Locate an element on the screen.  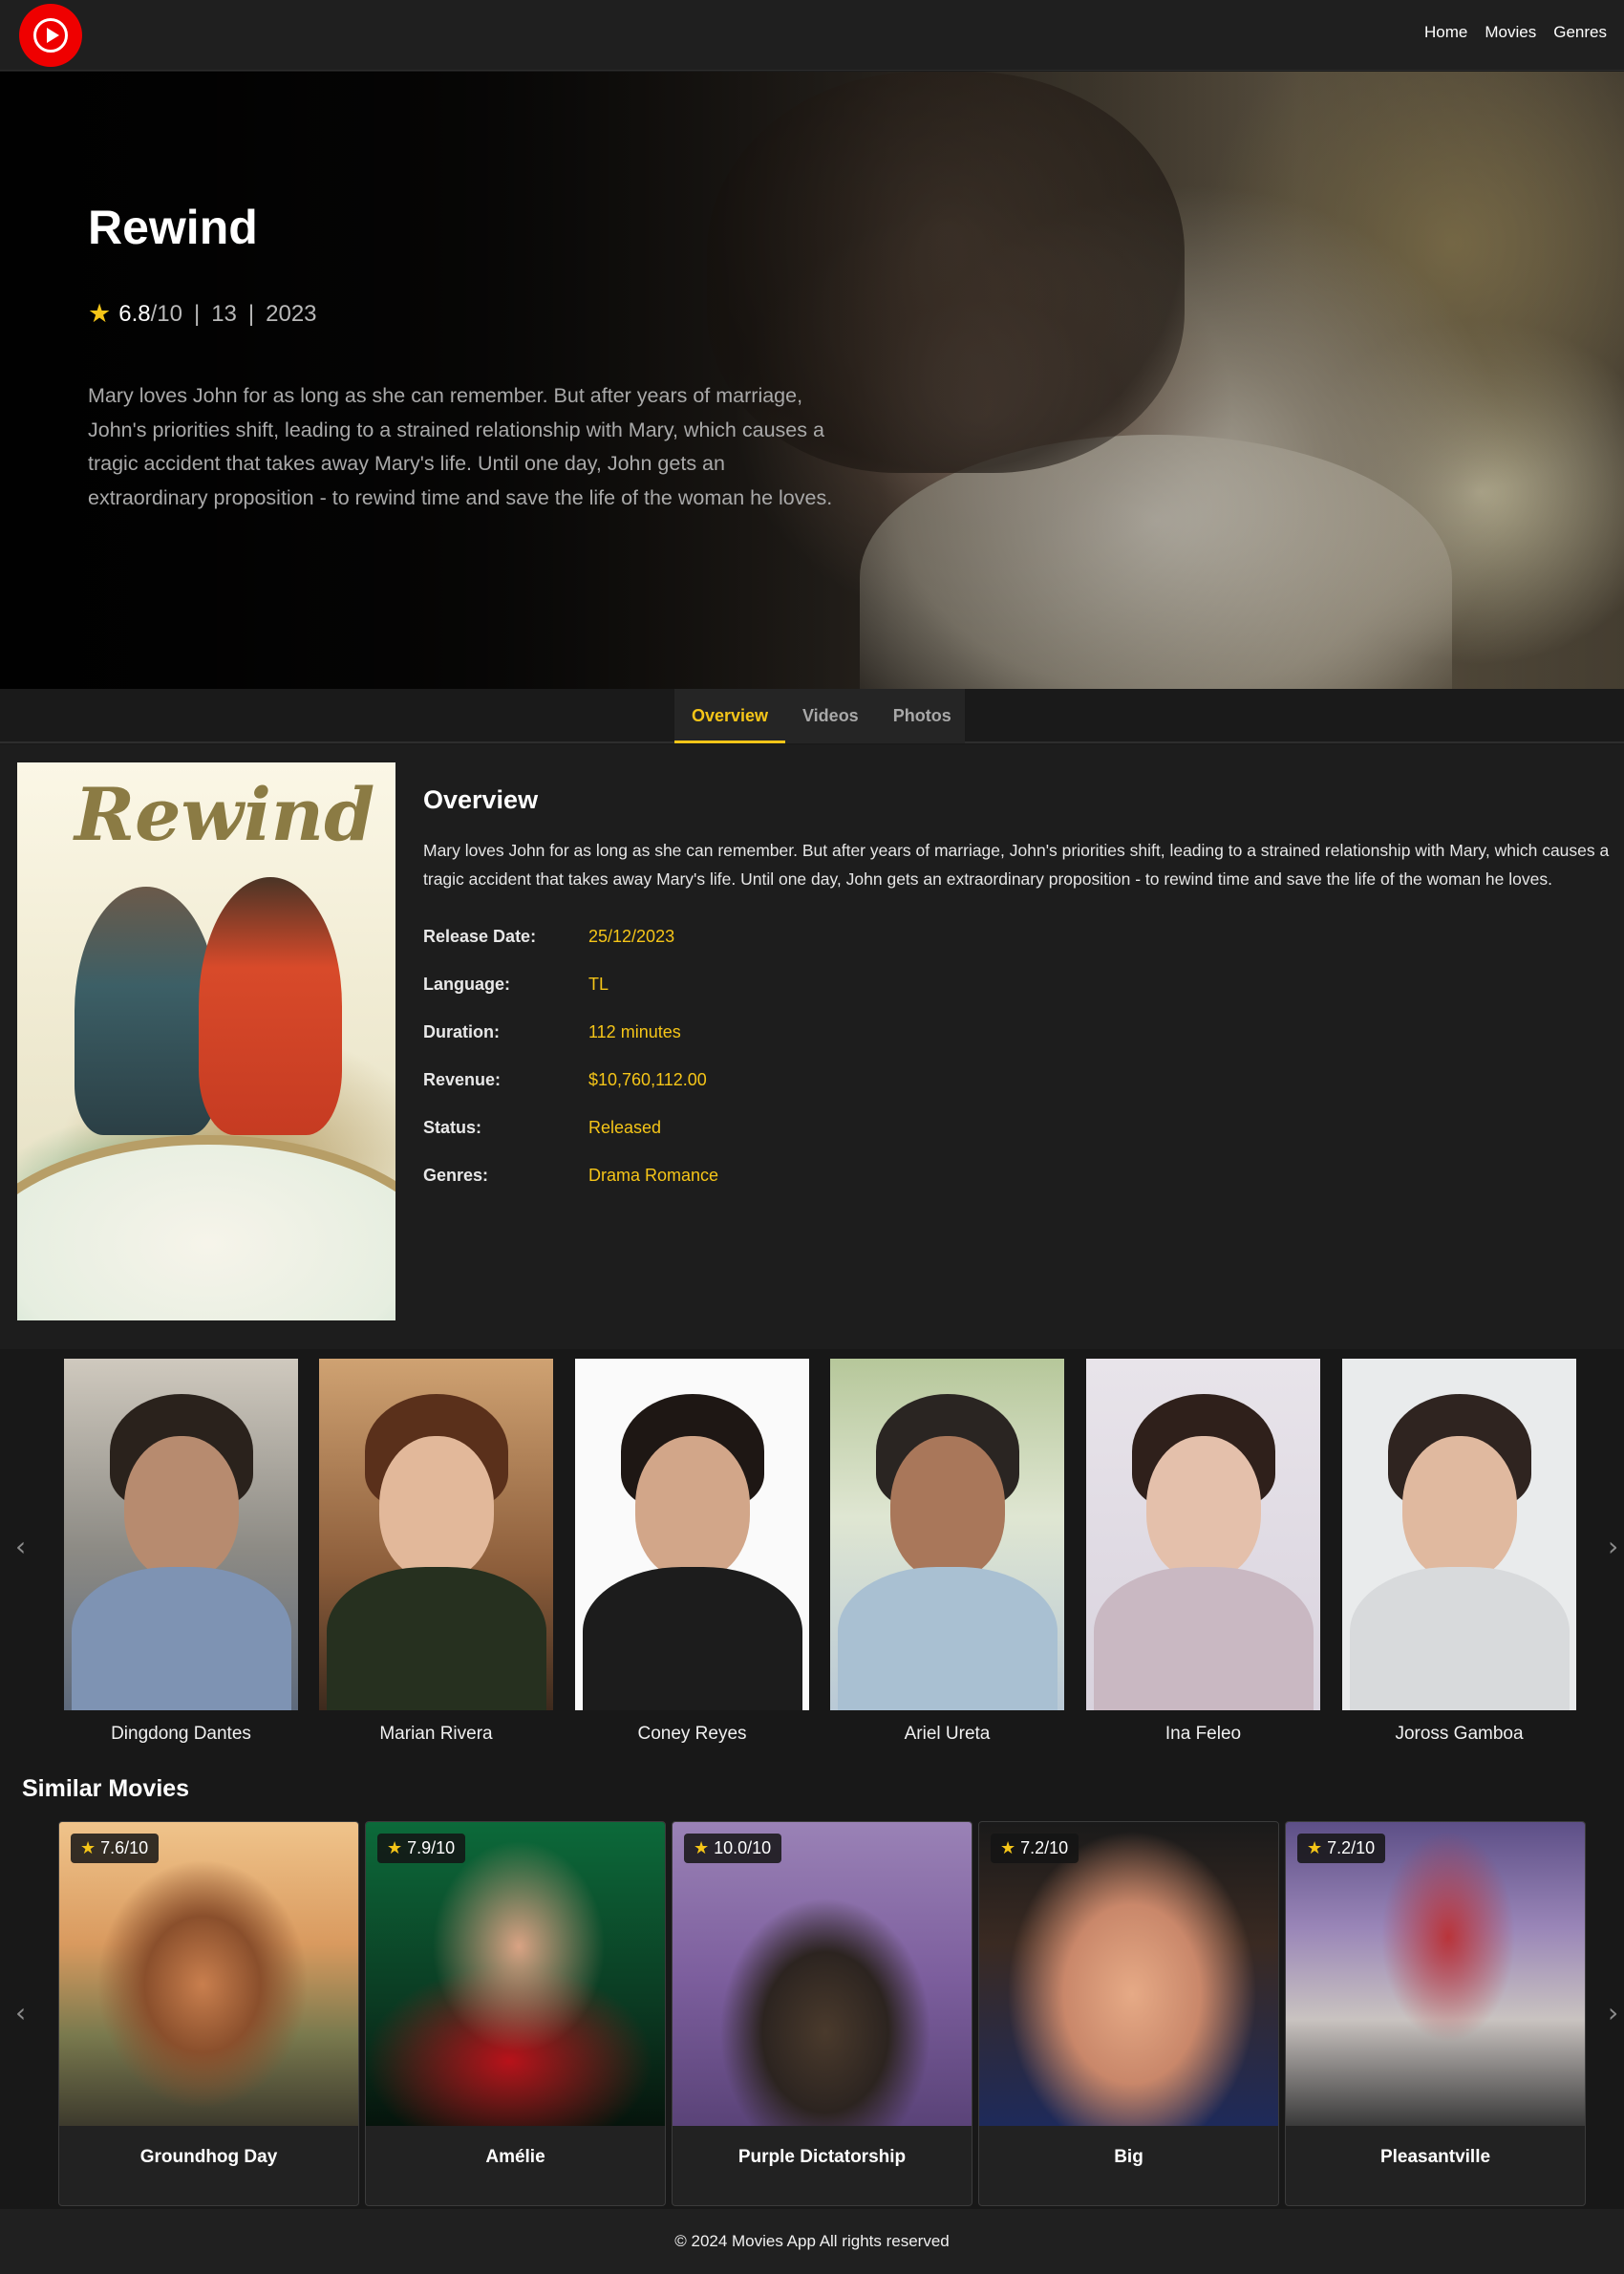
poster-title: Rewind is located at coordinates (225, 815).